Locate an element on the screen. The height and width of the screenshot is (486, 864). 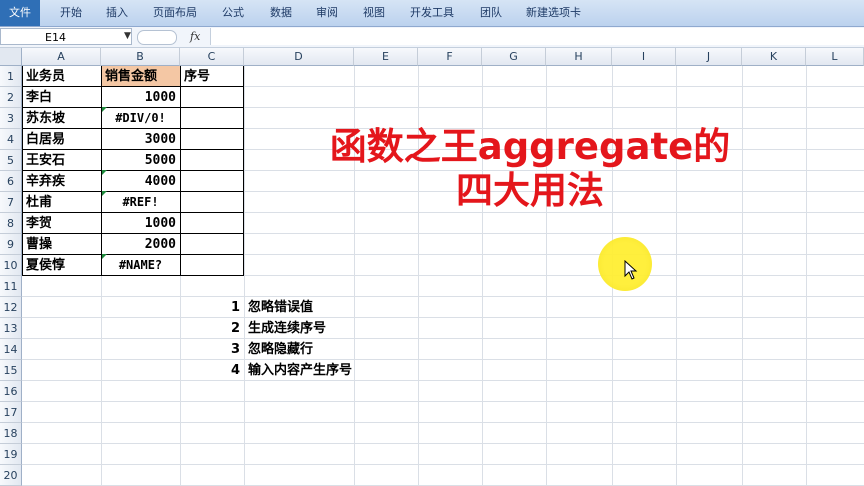
column-header-j: J is located at coordinates (709, 57).